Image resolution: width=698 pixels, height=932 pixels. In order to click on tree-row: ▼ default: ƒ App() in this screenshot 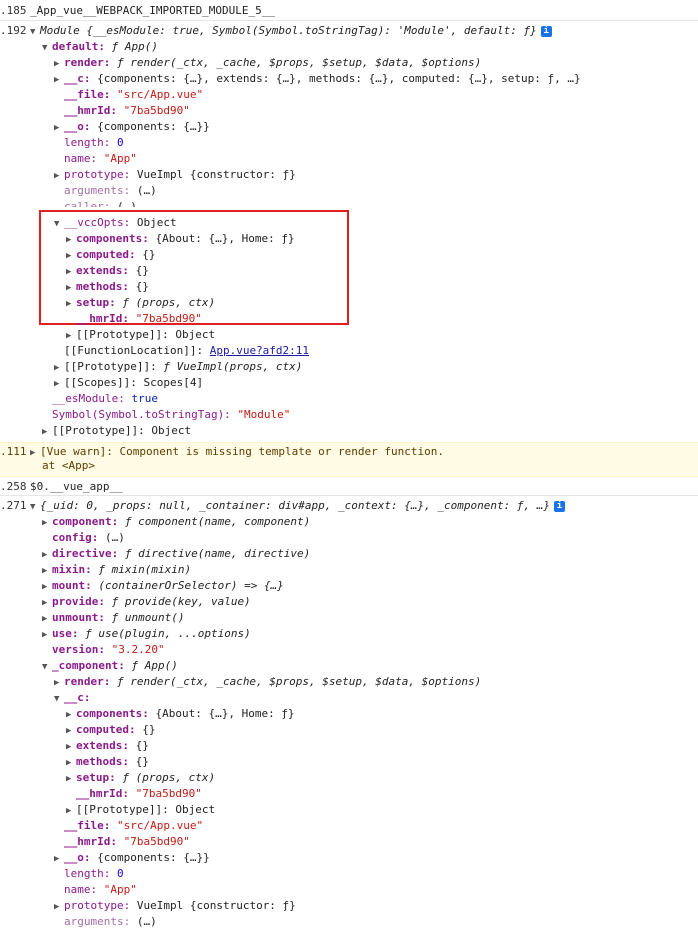, I will do `click(349, 47)`.